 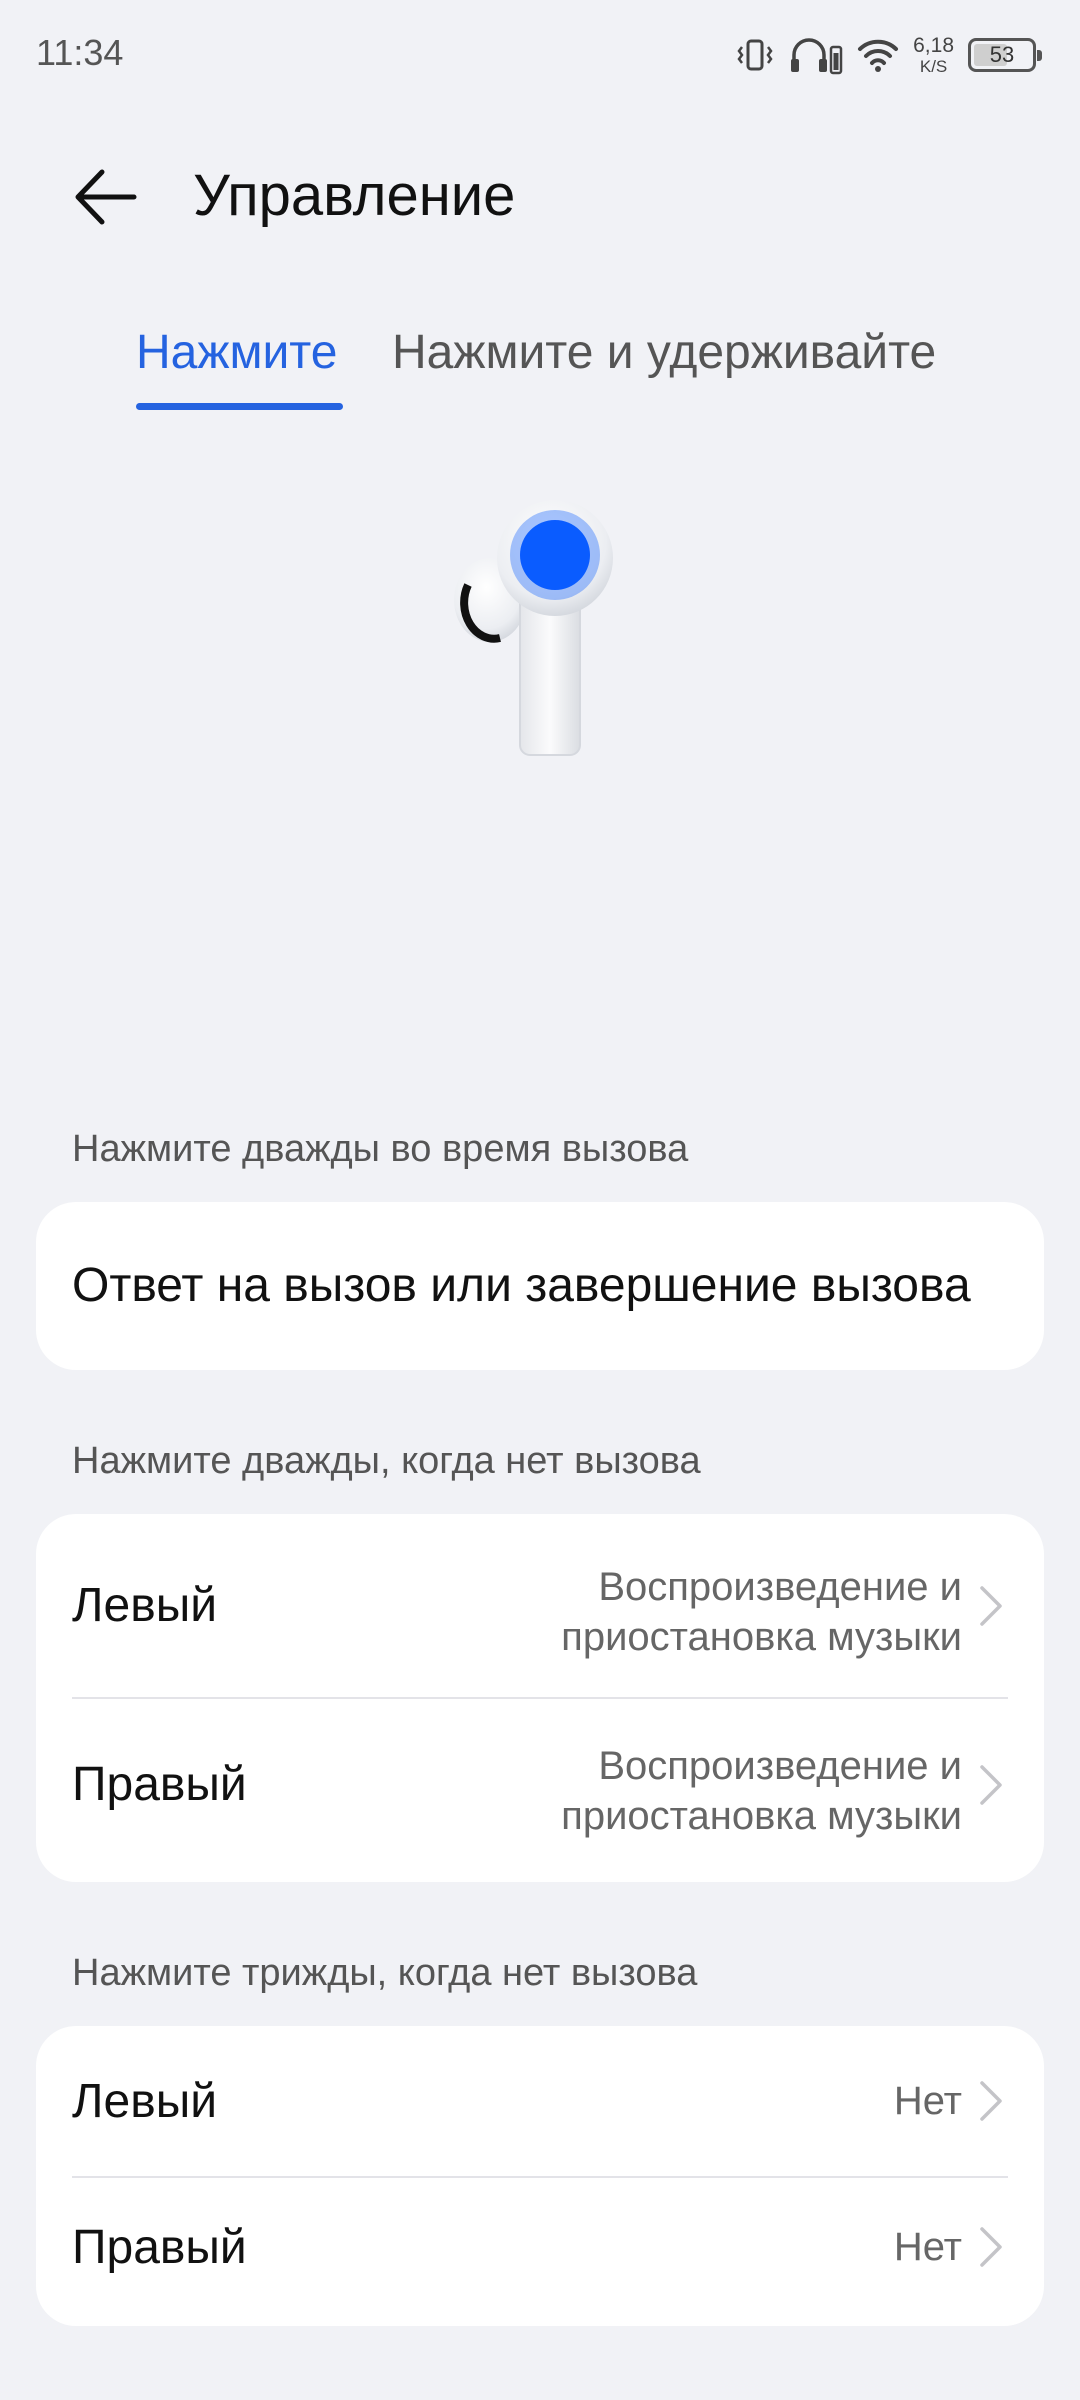 What do you see at coordinates (380, 1149) in the screenshot?
I see `section-label-double-tap-call: Нажмите дважды во время вызова` at bounding box center [380, 1149].